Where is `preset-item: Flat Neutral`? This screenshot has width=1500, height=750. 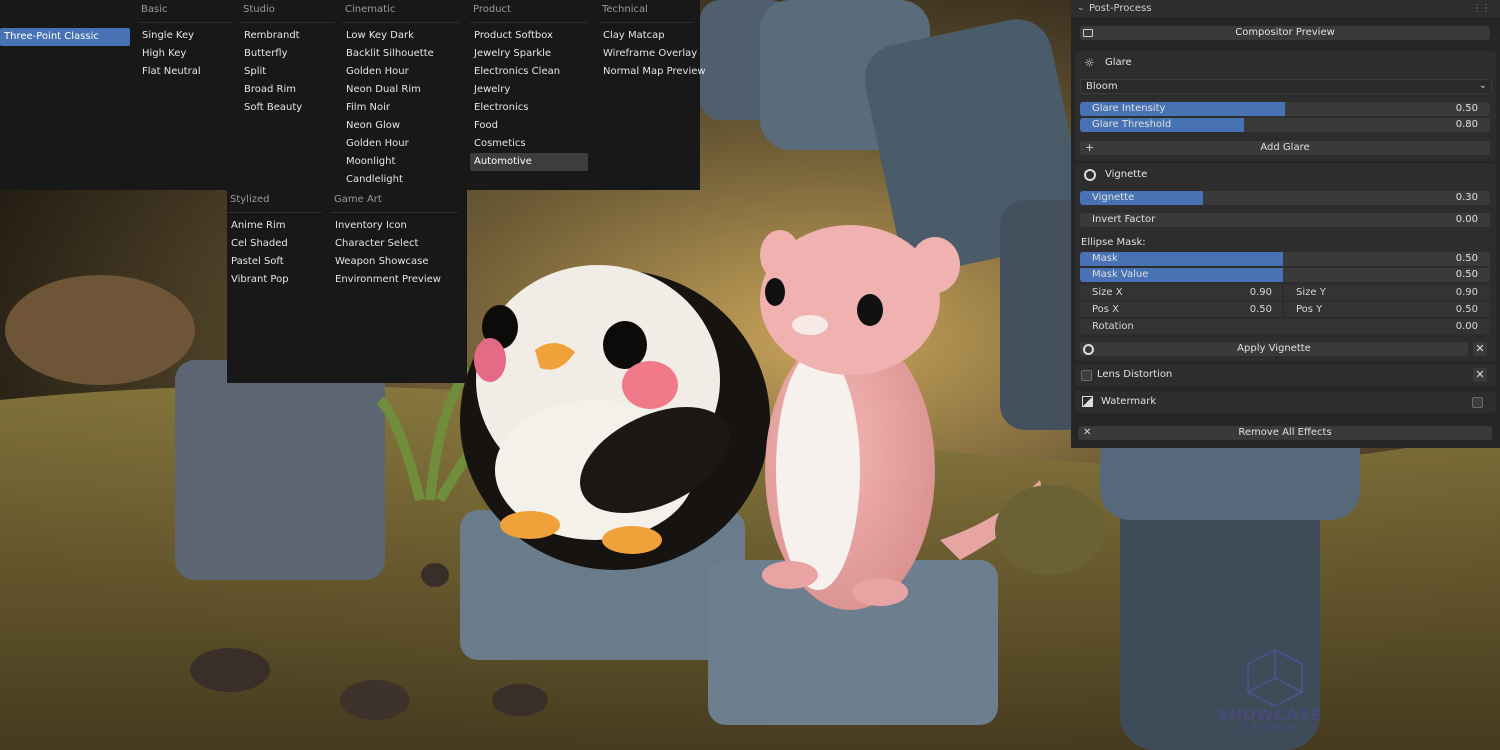
preset-item: Flat Neutral is located at coordinates (188, 72).